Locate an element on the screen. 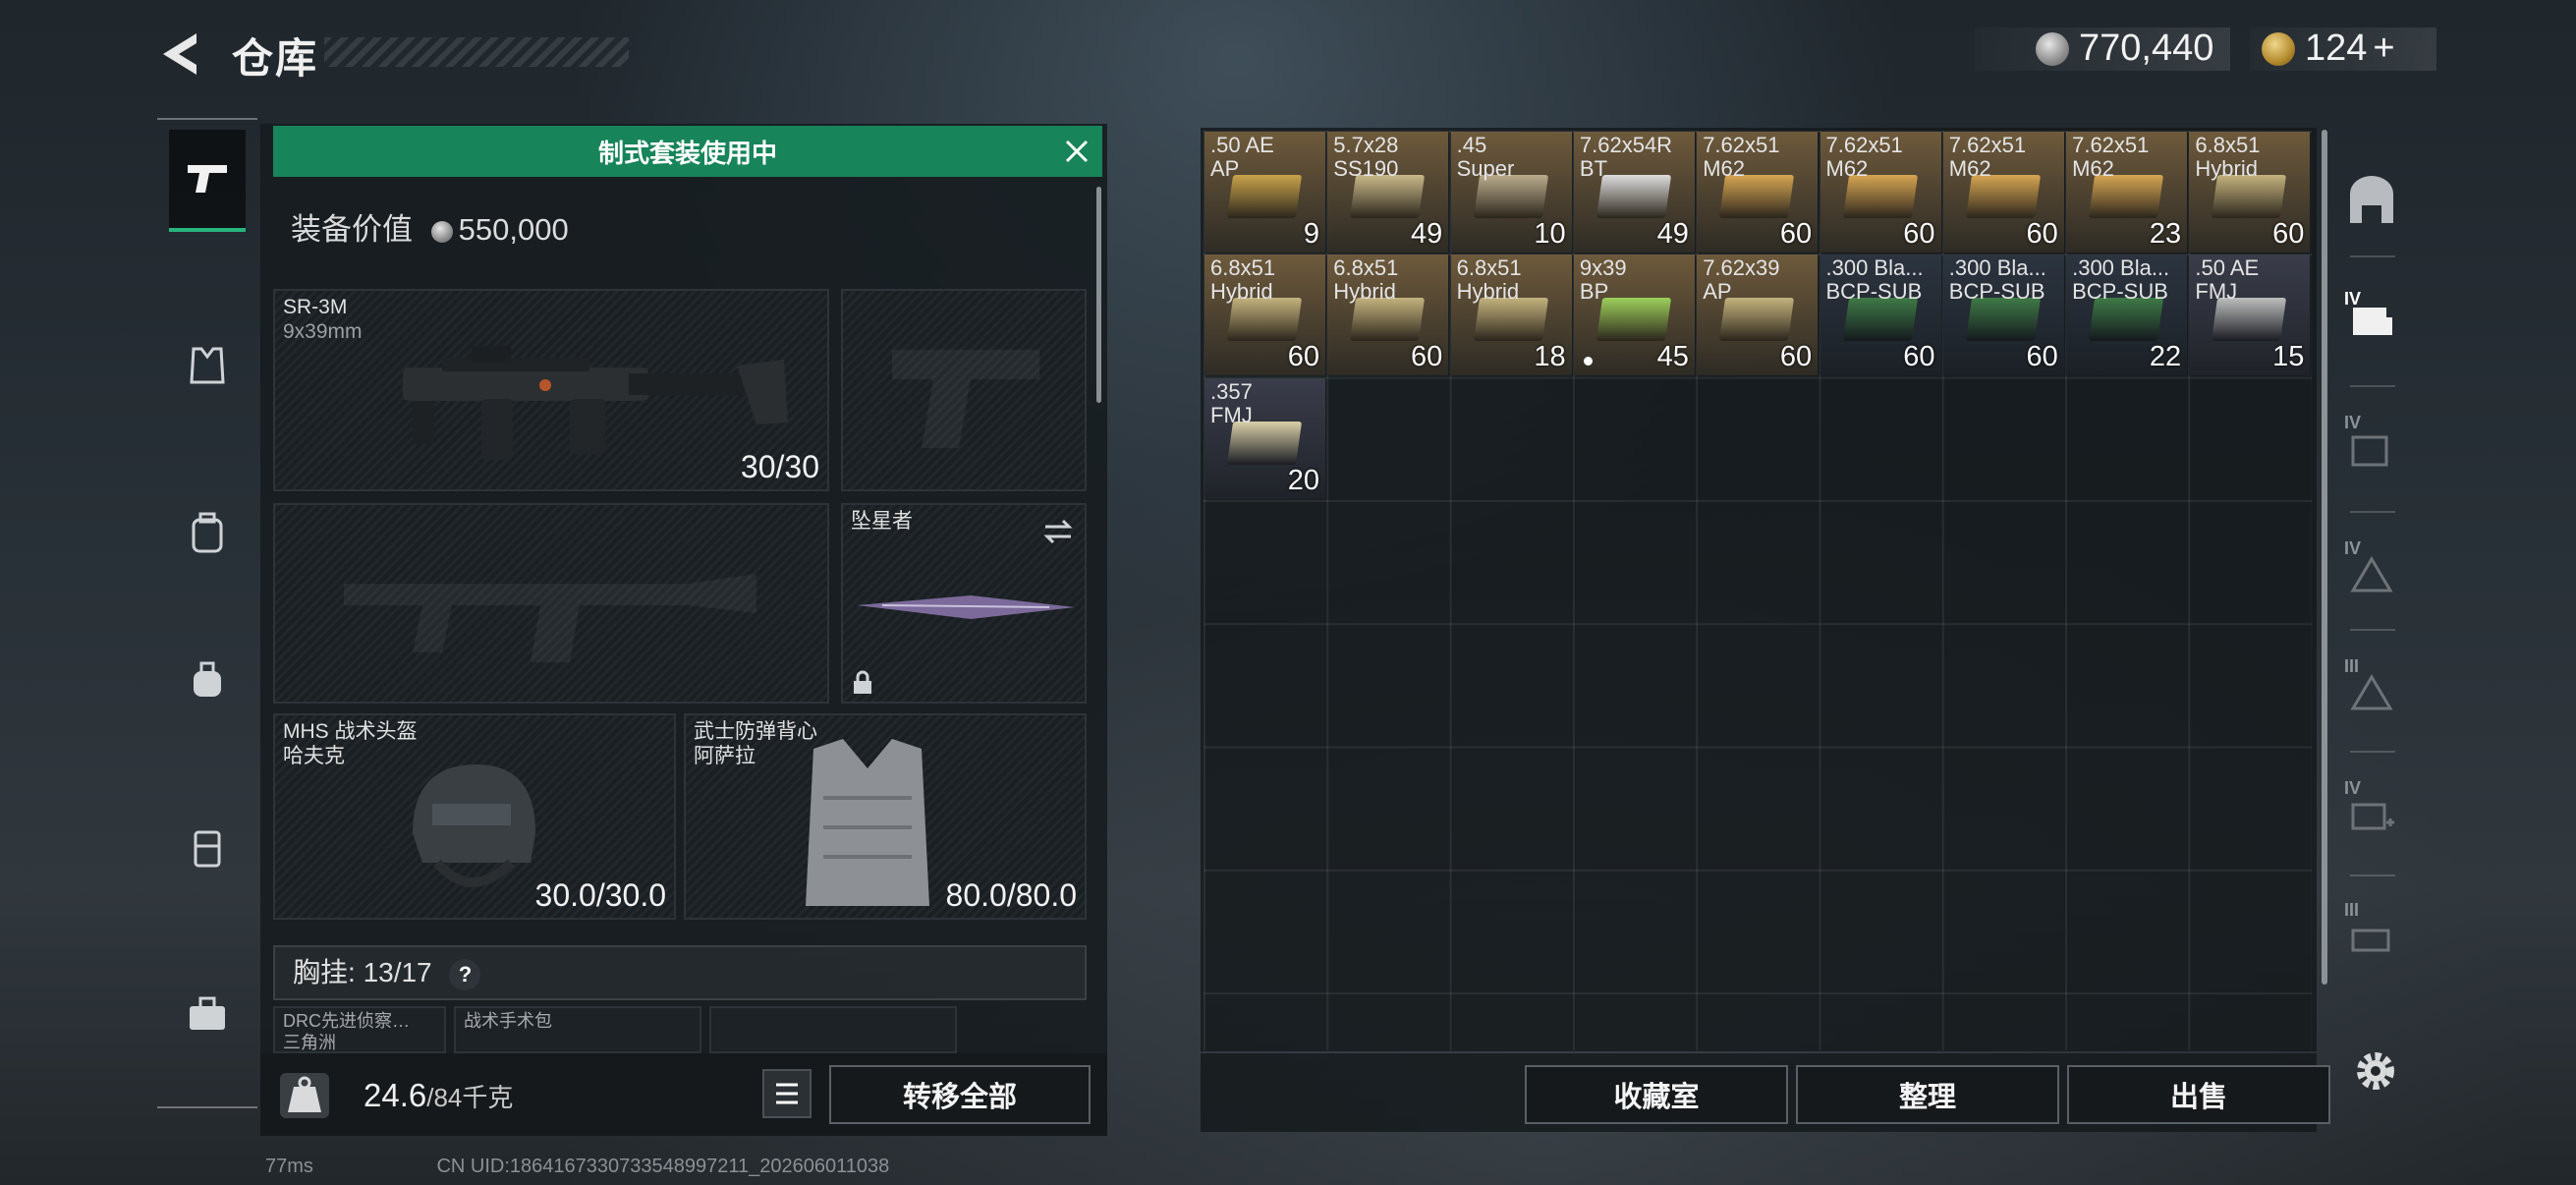 This screenshot has height=1185, width=2576. ammo-caliber: .50 AE FMJ is located at coordinates (2227, 280).